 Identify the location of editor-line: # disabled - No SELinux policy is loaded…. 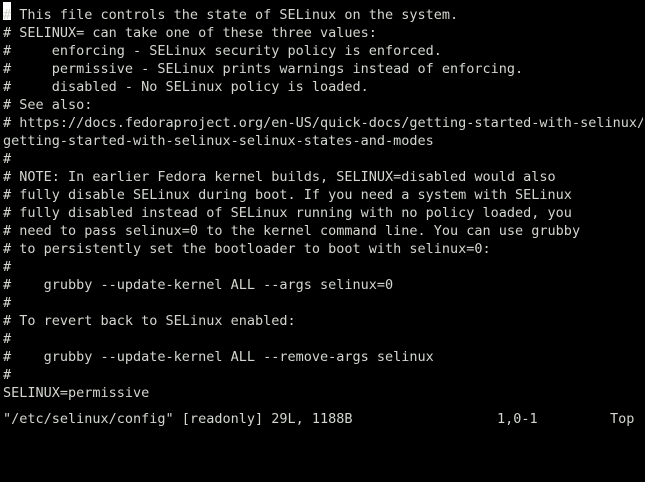
(186, 87).